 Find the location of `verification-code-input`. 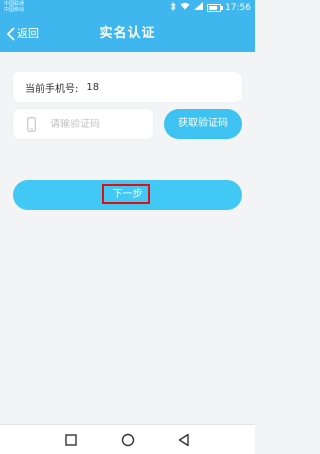

verification-code-input is located at coordinates (96, 124).